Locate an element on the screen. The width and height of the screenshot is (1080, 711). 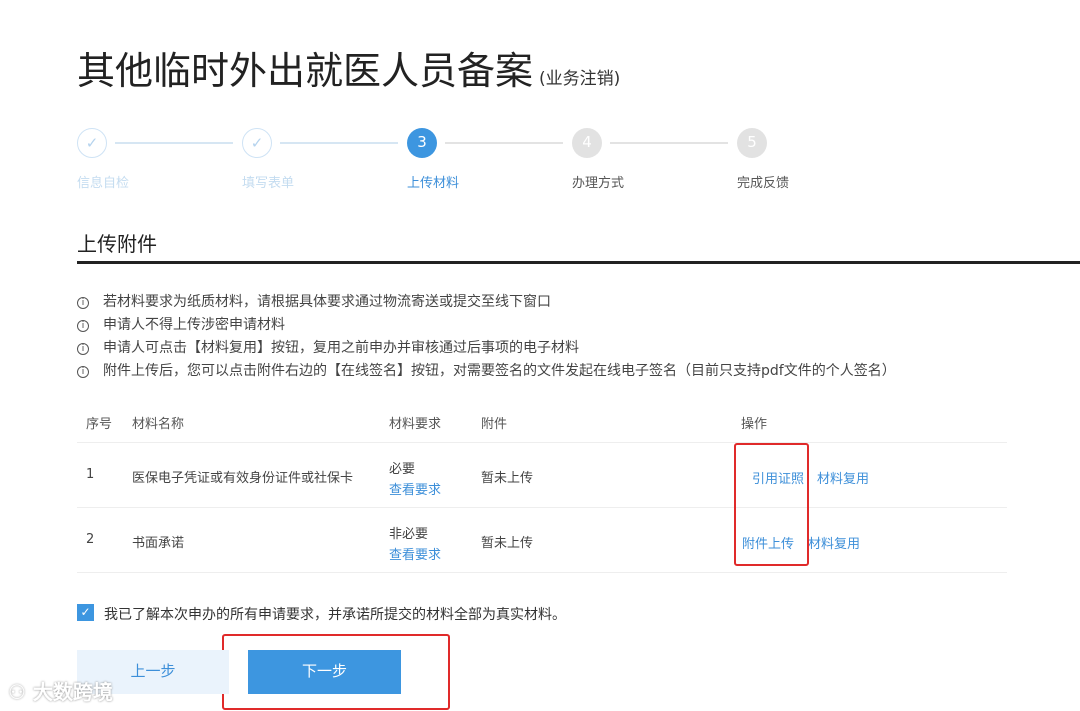
col-header-name: 材料名称 is located at coordinates (158, 424).